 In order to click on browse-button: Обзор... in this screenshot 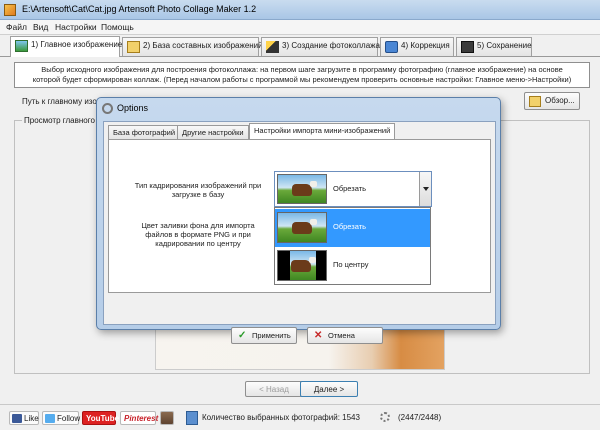, I will do `click(552, 101)`.